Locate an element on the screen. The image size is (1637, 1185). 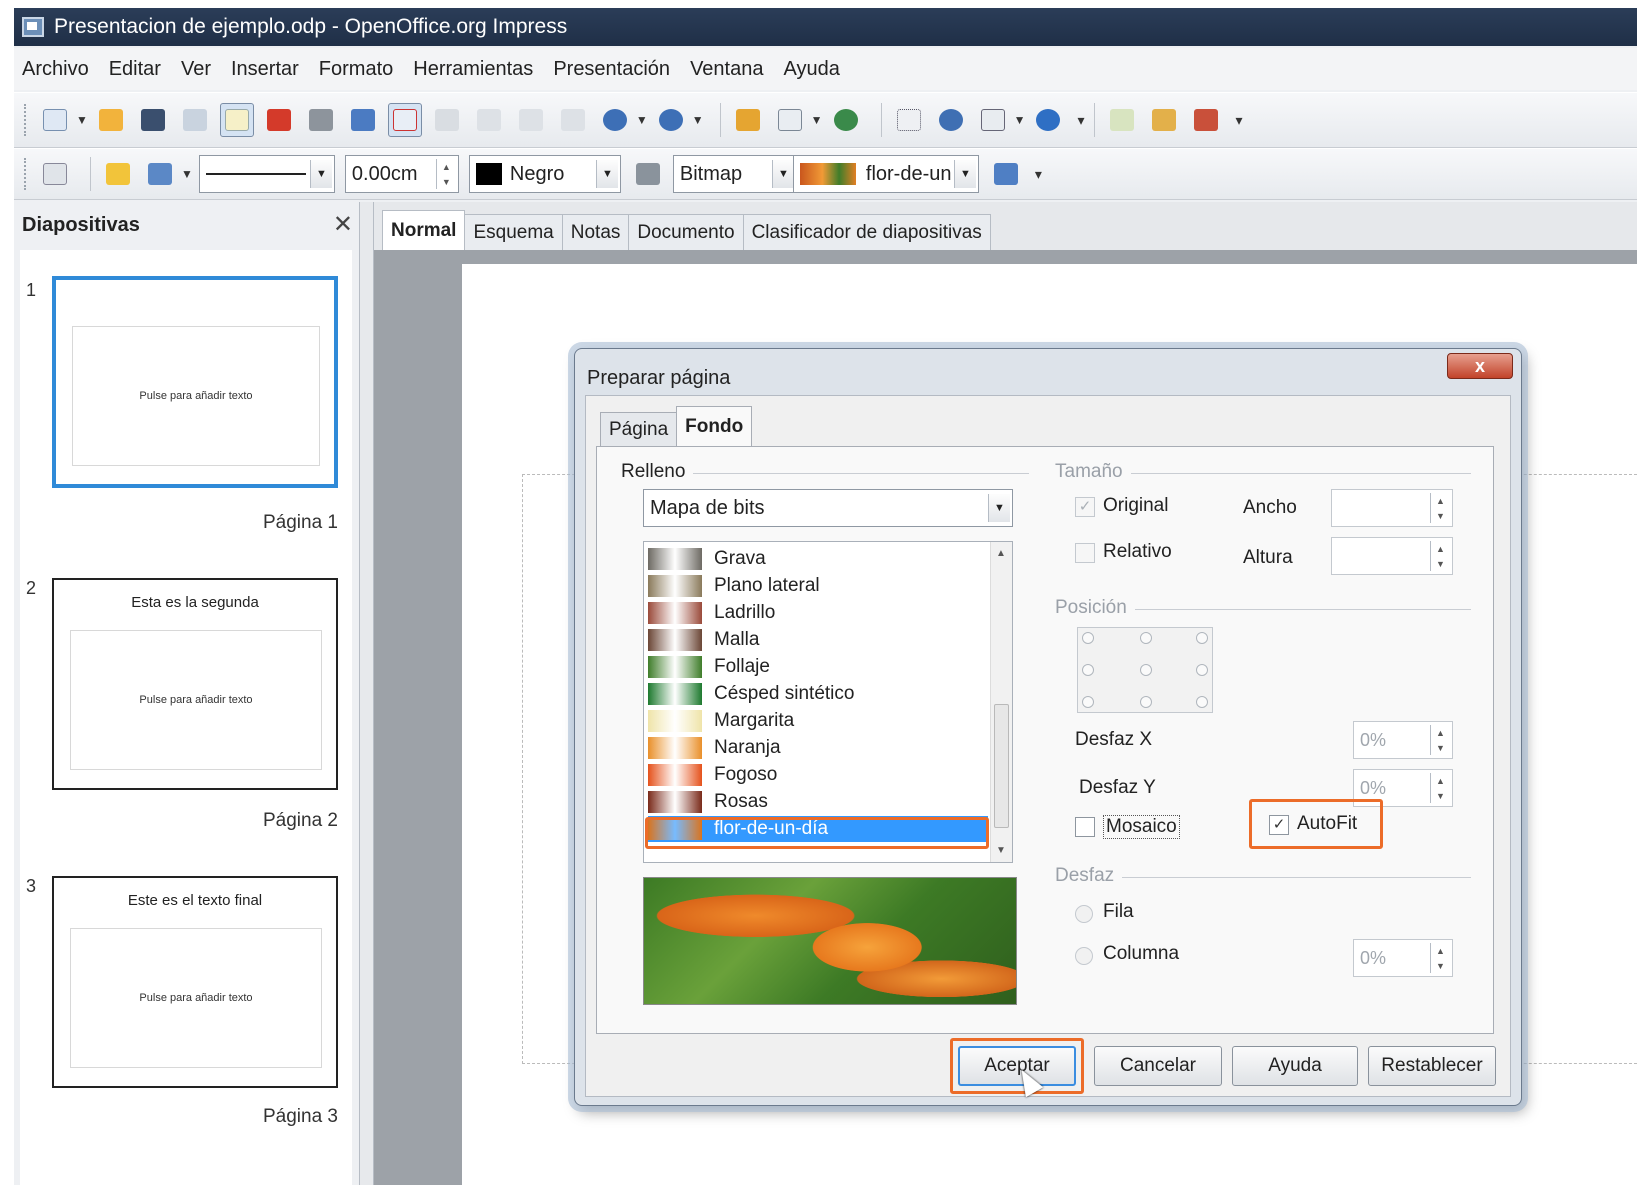
offset-x-field: 0% ▲ ▼ is located at coordinates (1403, 740).